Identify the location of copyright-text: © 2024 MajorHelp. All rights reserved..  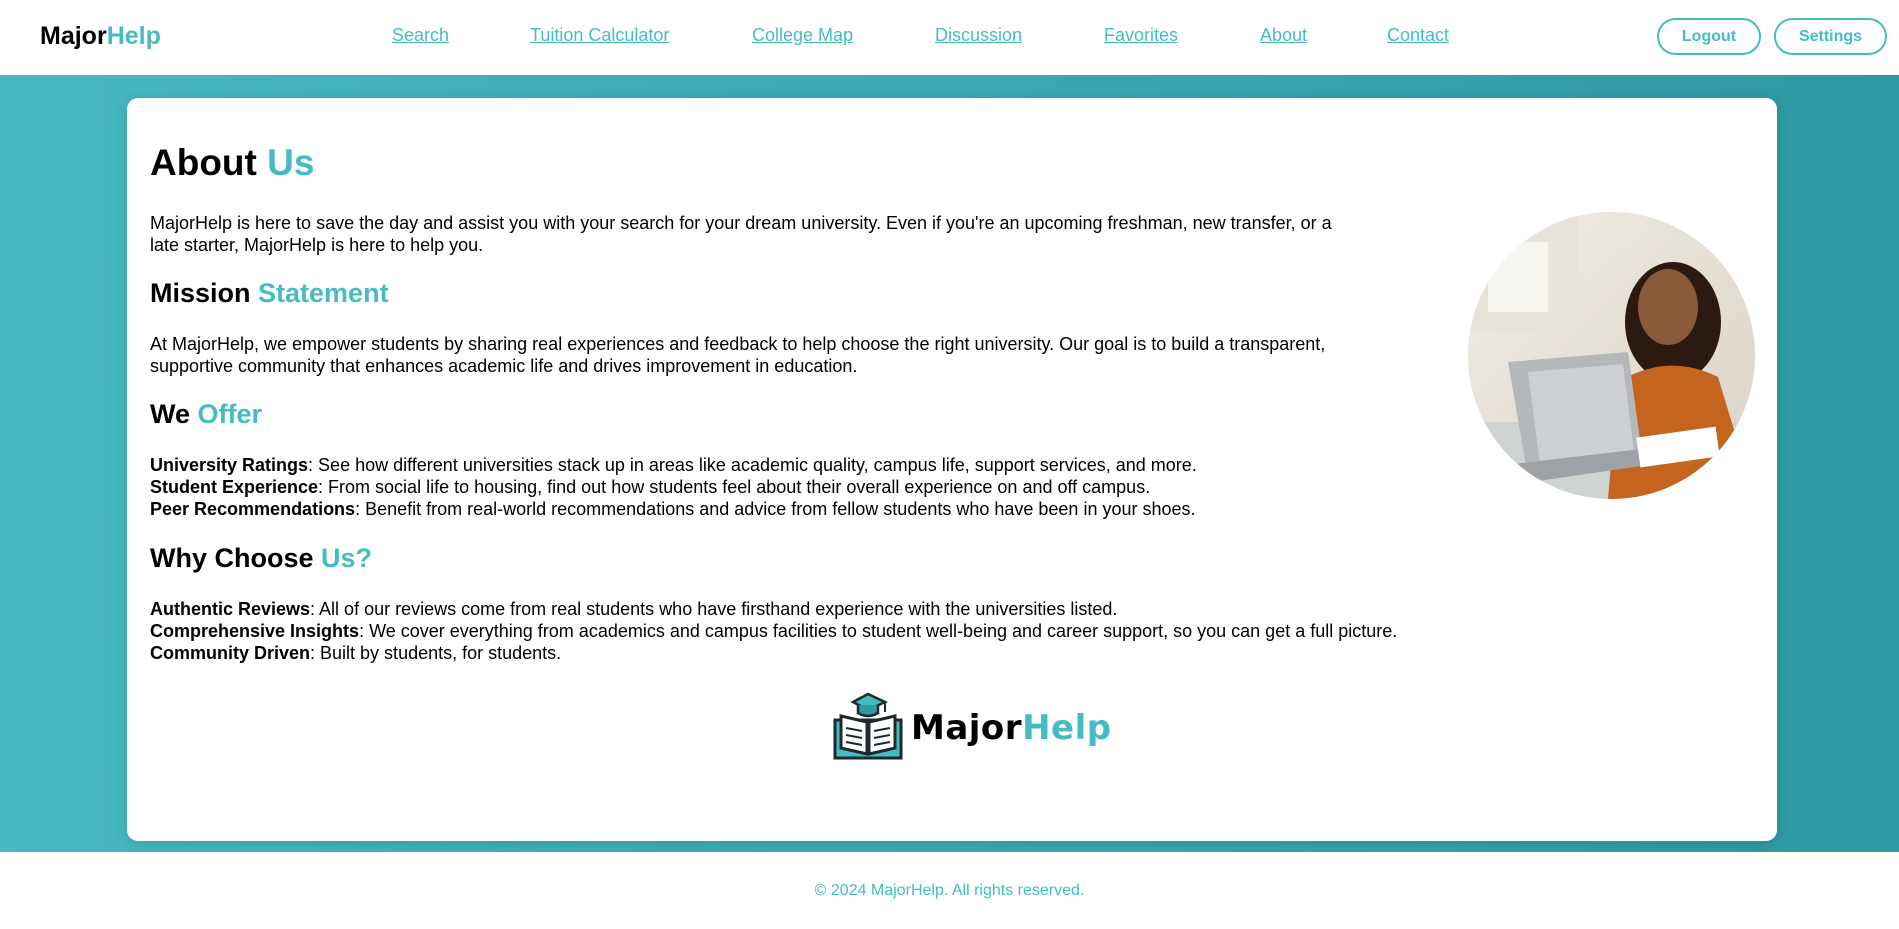
(949, 890).